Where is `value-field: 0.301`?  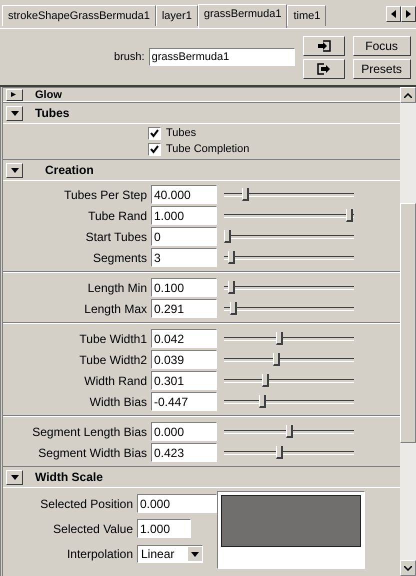
value-field: 0.301 is located at coordinates (184, 380).